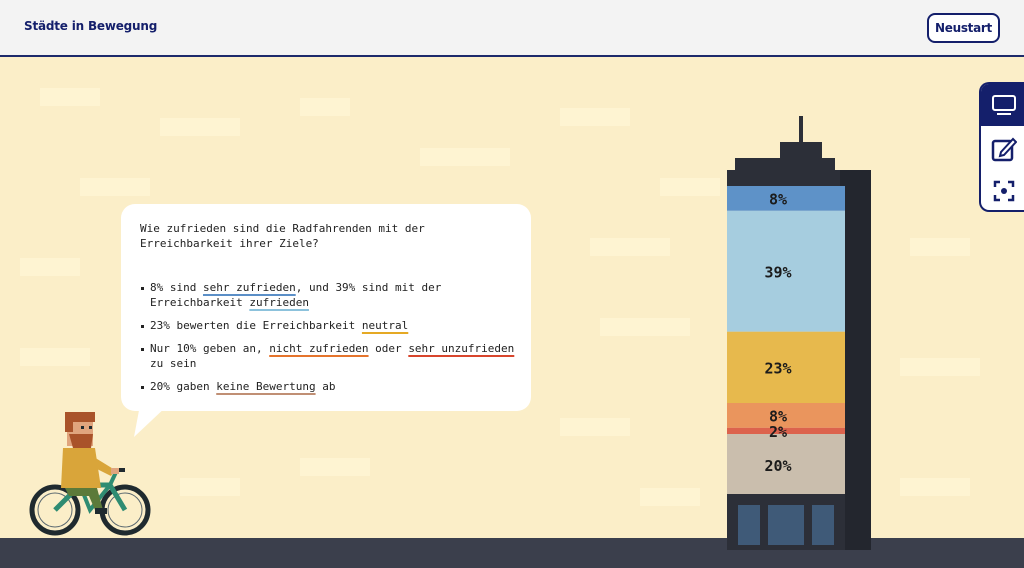  Describe the element at coordinates (778, 432) in the screenshot. I see `segment-label: 2%` at that location.